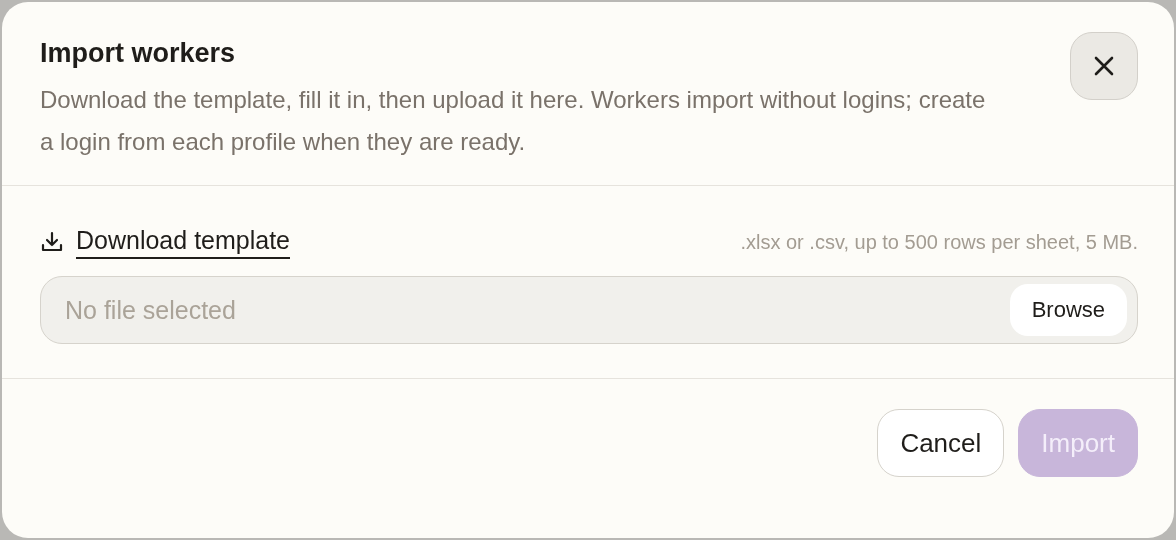 The width and height of the screenshot is (1176, 540). I want to click on close-button, so click(1104, 66).